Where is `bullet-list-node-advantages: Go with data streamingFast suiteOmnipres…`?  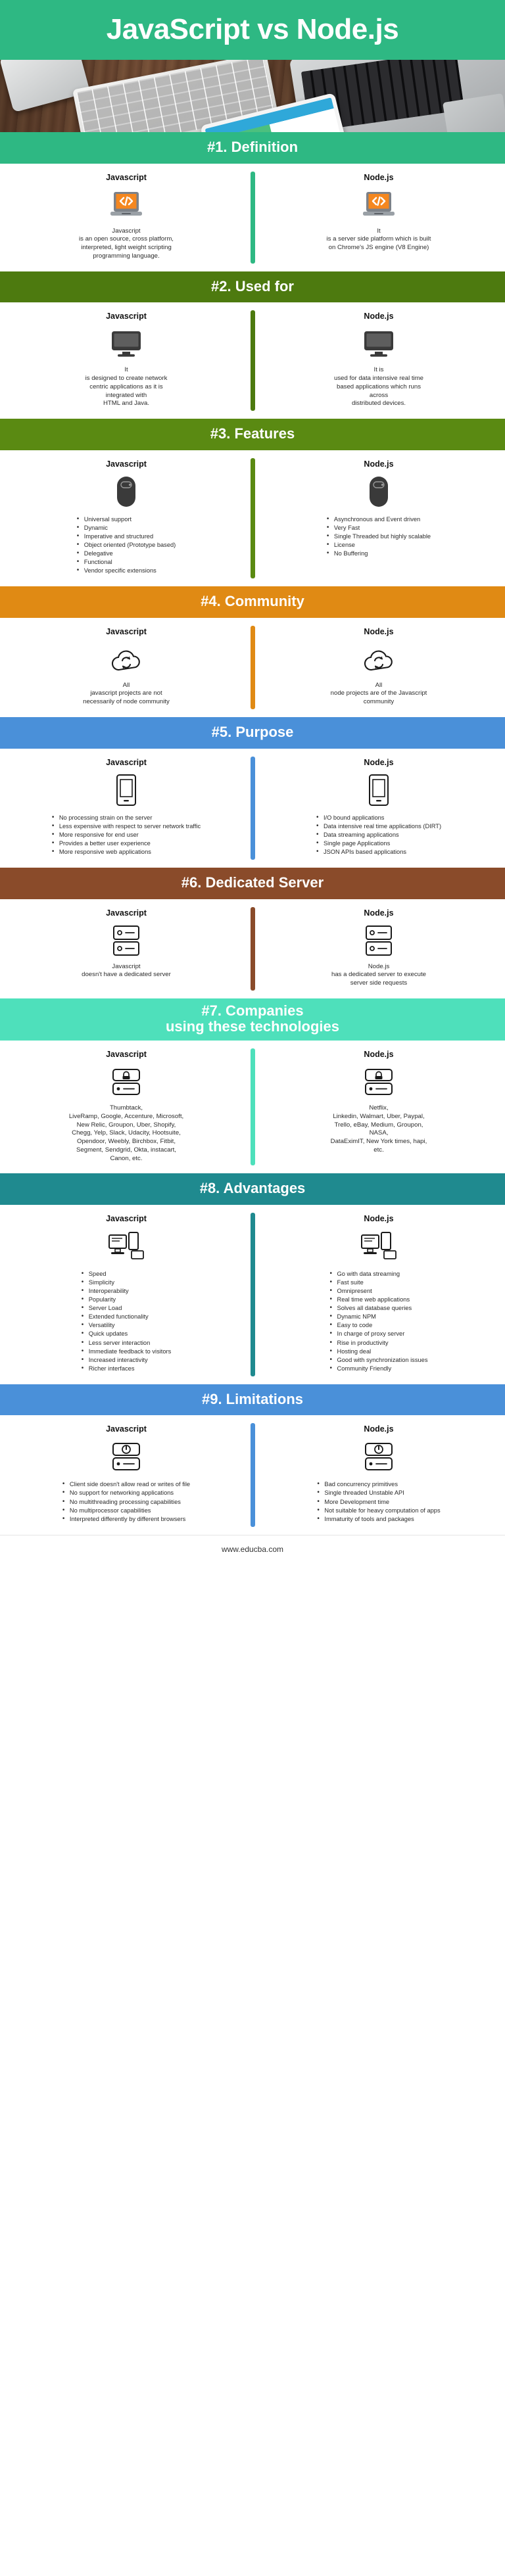 bullet-list-node-advantages: Go with data streamingFast suiteOmnipres… is located at coordinates (379, 1321).